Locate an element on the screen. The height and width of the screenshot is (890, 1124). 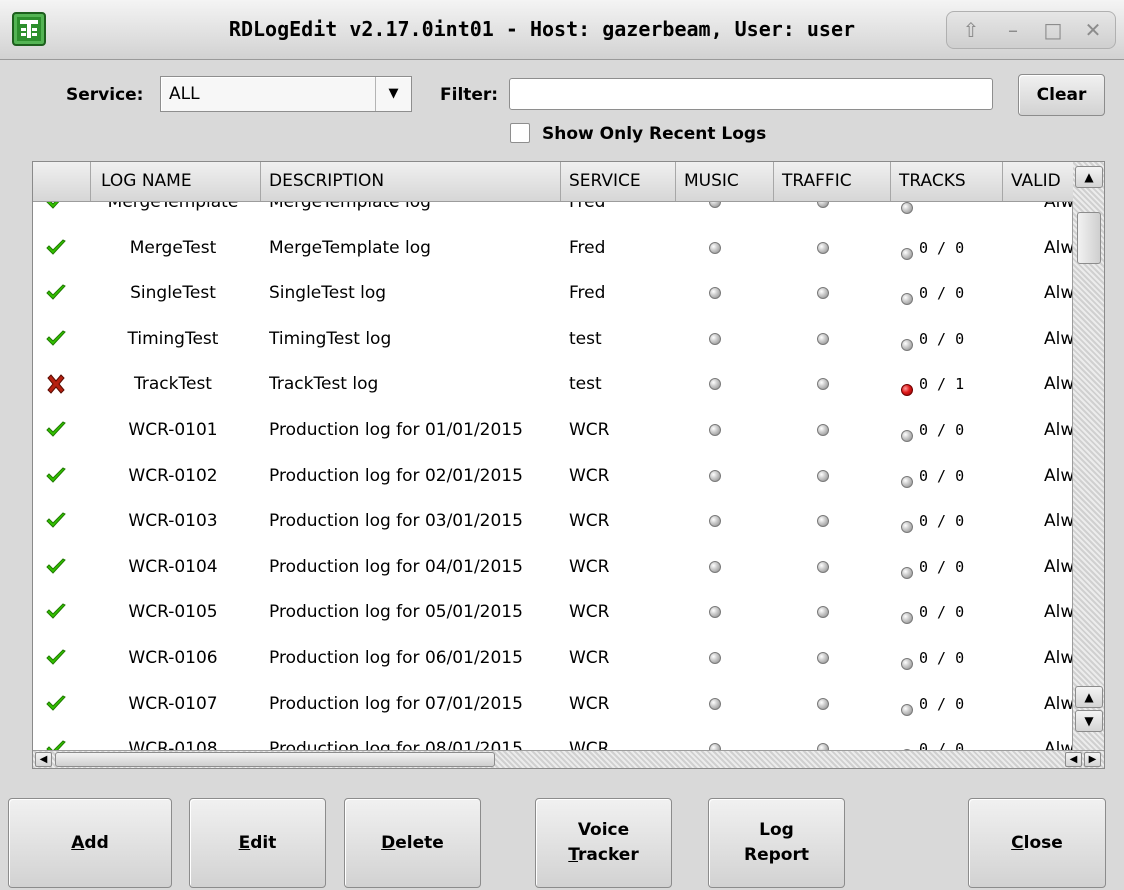
col-header-service: SERVICE is located at coordinates (618, 181).